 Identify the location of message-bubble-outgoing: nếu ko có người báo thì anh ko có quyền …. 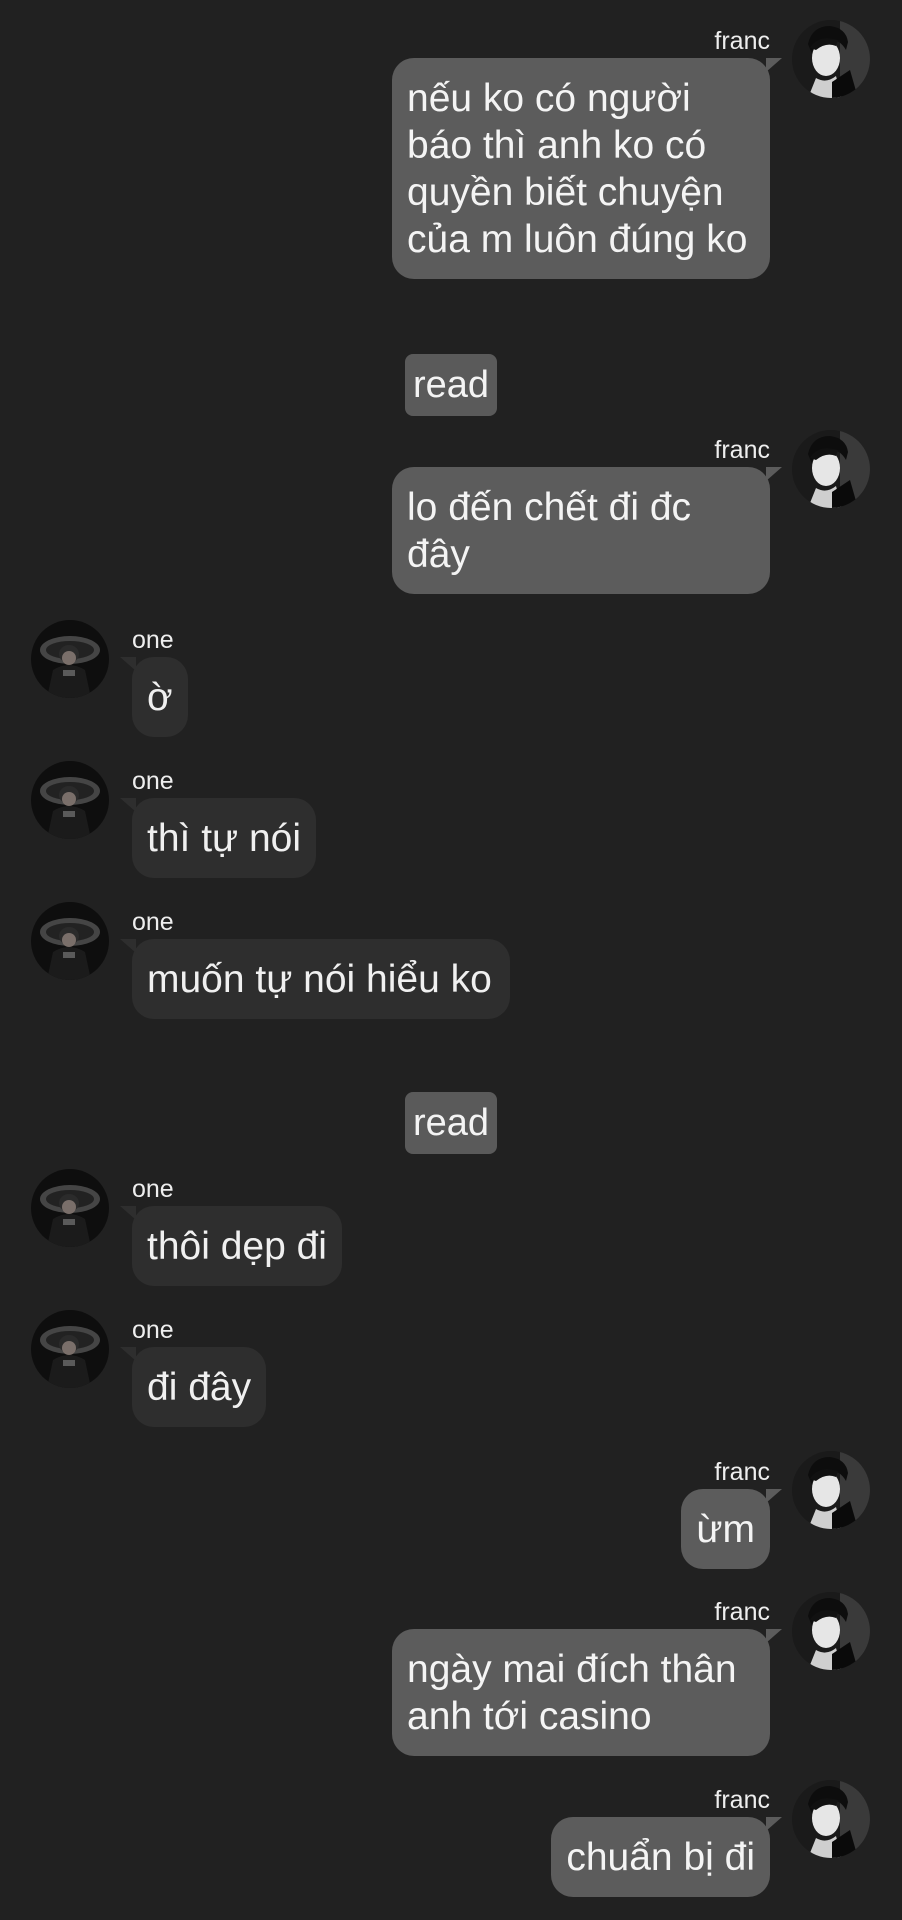
(581, 168).